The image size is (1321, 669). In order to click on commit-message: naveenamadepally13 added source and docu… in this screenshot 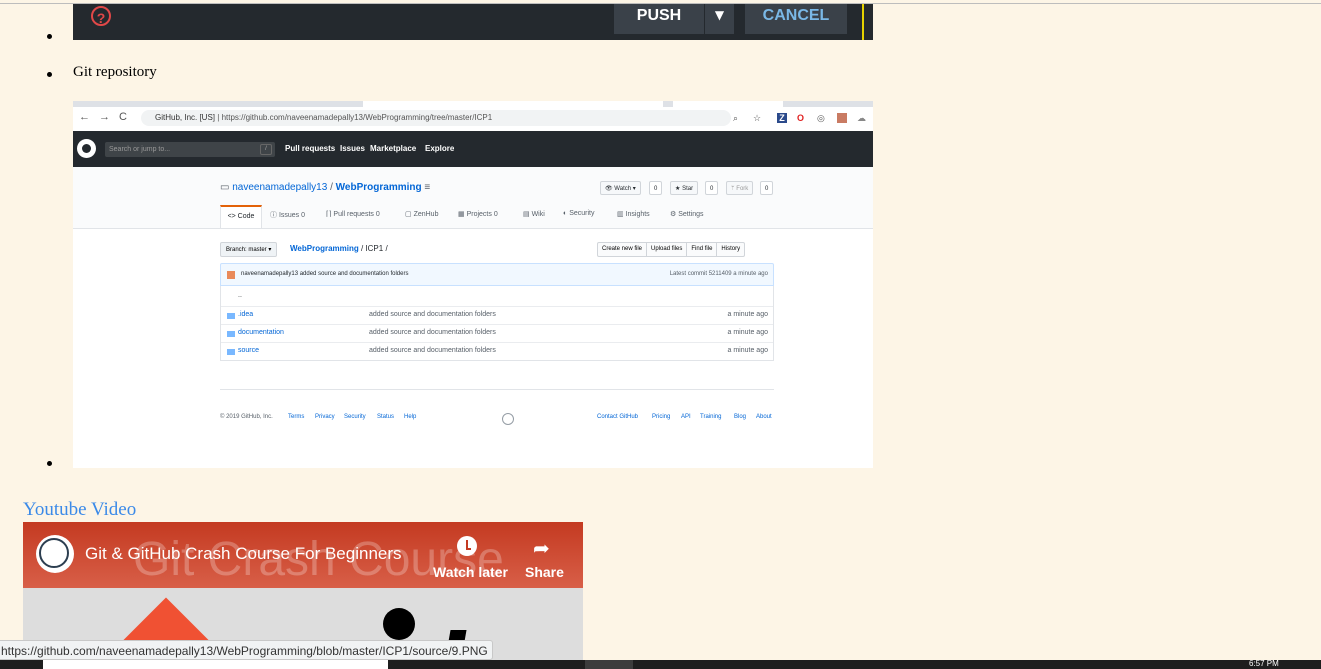, I will do `click(325, 274)`.